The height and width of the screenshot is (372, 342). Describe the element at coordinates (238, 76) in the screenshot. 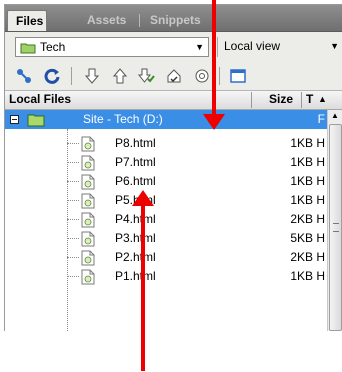

I see `expand-icon` at that location.